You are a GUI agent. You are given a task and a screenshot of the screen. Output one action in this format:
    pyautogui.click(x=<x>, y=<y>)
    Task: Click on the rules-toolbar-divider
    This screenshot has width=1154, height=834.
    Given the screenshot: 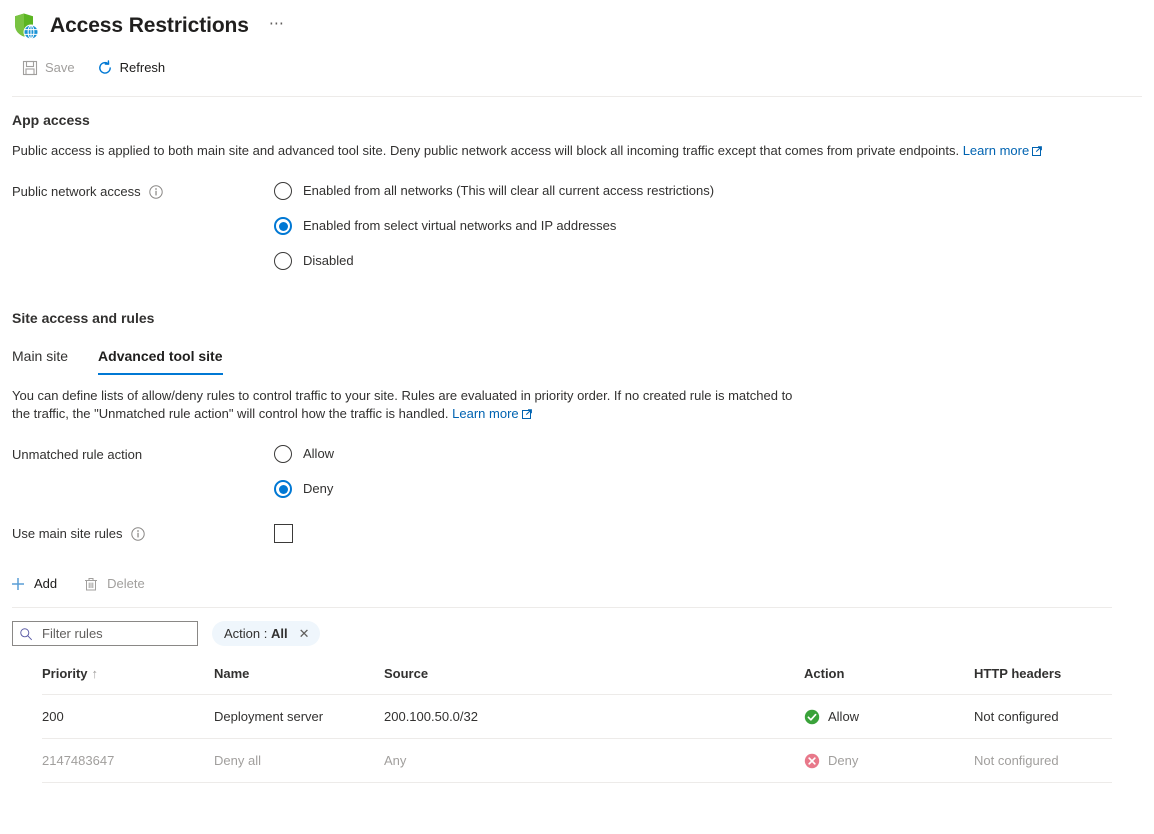 What is the action you would take?
    pyautogui.click(x=562, y=607)
    